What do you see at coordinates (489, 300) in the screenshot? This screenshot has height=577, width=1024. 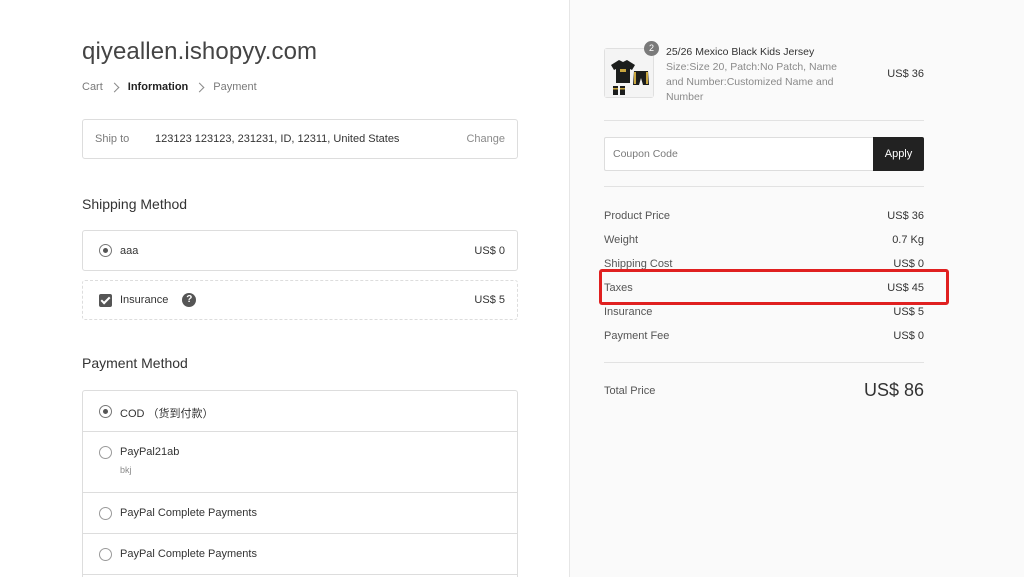 I see `insurance-price: US$ 5` at bounding box center [489, 300].